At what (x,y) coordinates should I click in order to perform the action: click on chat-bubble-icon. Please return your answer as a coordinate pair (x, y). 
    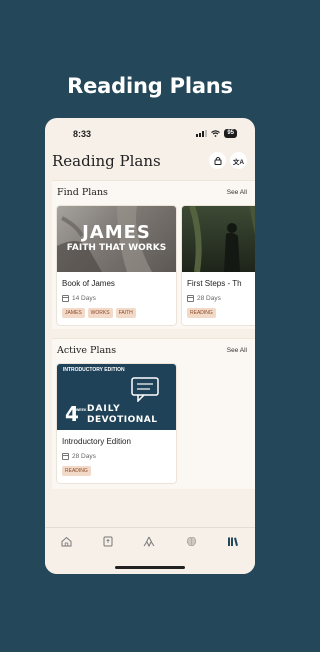
    Looking at the image, I should click on (145, 389).